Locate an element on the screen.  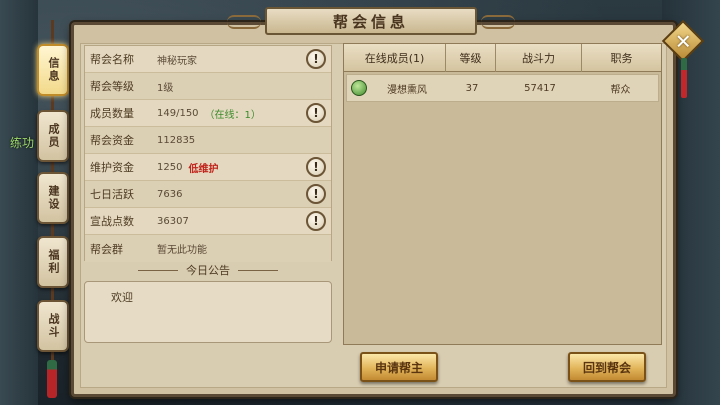
col-power: 战斗力 is located at coordinates (539, 58).